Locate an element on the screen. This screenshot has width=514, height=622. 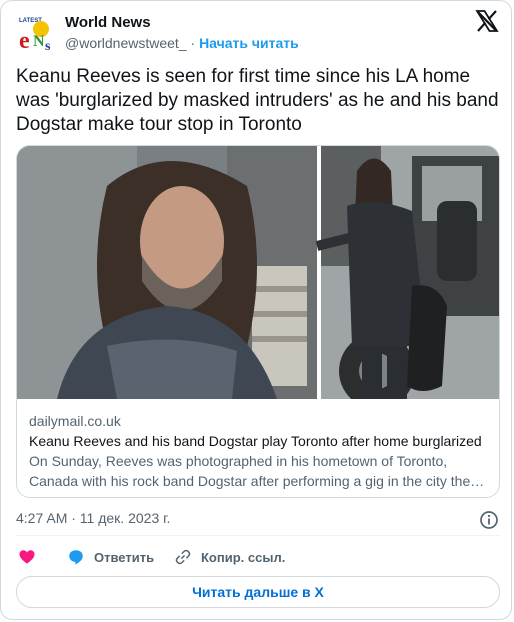
heart-icon is located at coordinates (27, 557).